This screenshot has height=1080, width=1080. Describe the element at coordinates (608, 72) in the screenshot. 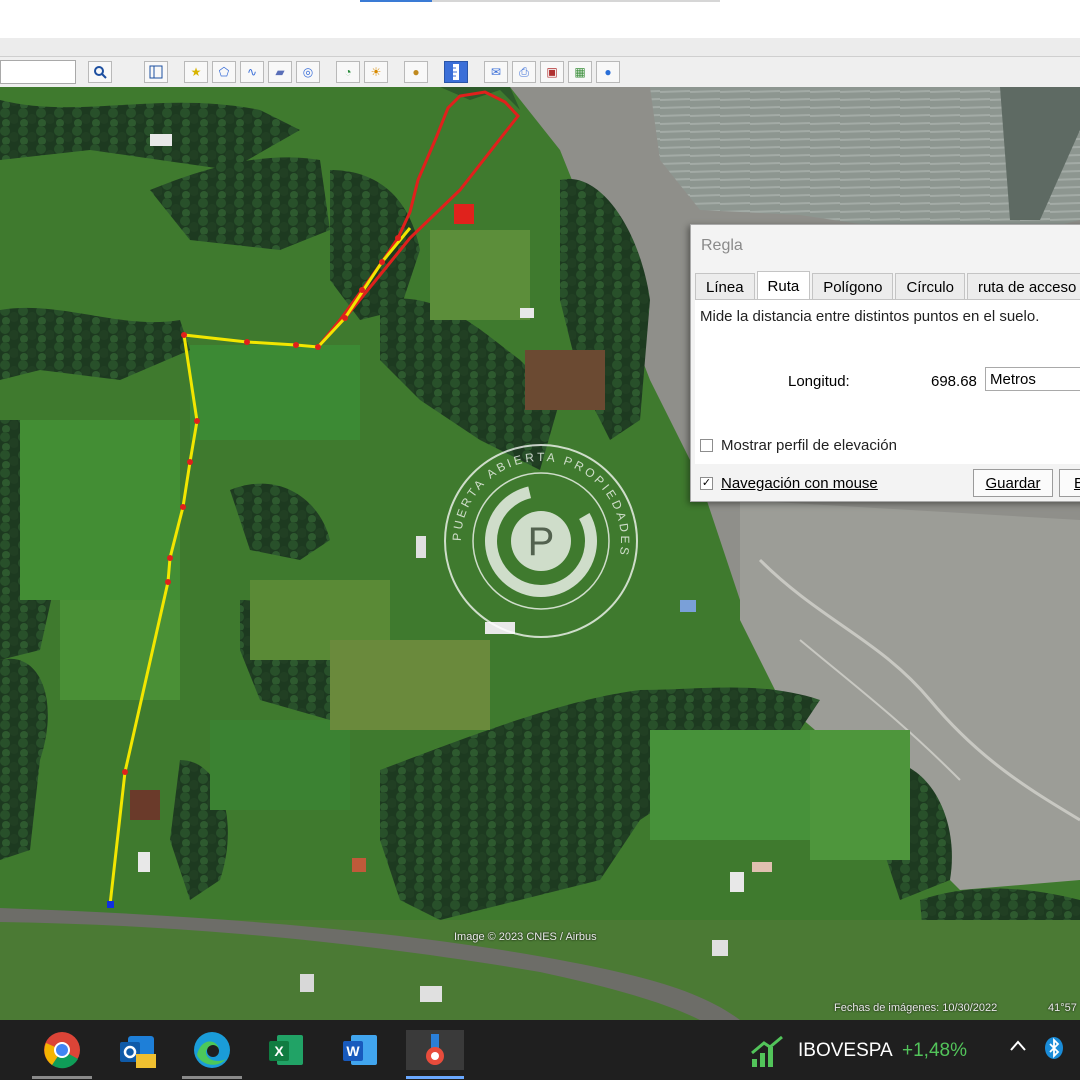

I see `earth-icon: ●` at that location.